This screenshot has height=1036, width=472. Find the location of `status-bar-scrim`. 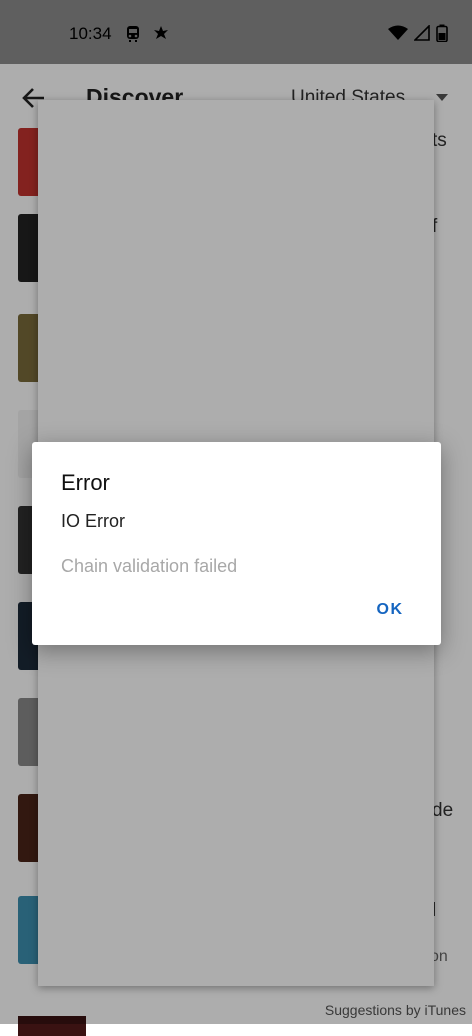

status-bar-scrim is located at coordinates (236, 32).